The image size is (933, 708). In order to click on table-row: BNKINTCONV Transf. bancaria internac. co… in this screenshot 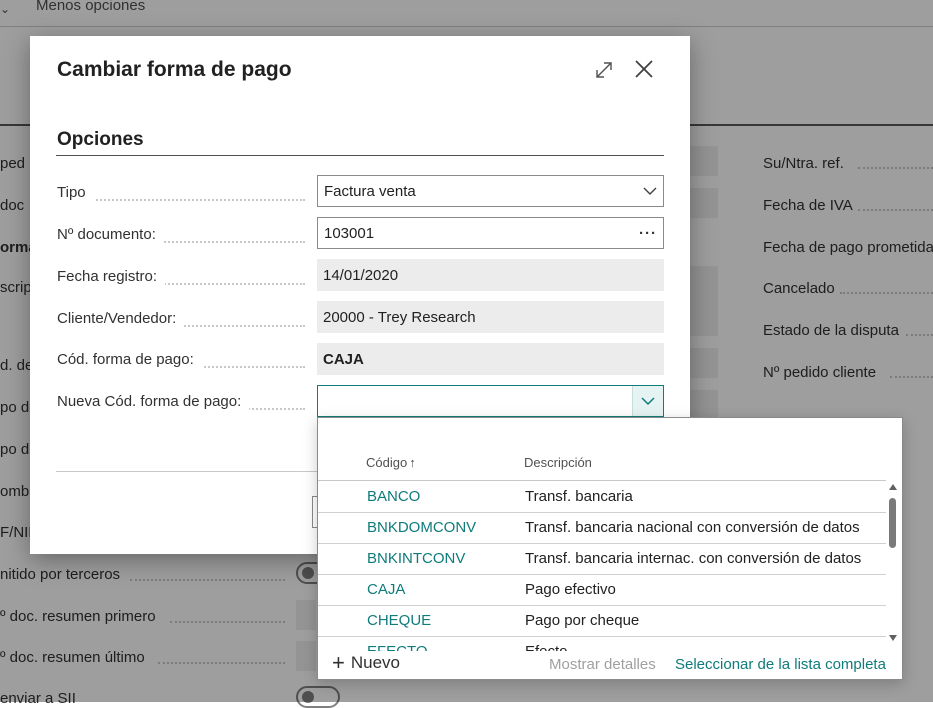, I will do `click(602, 559)`.